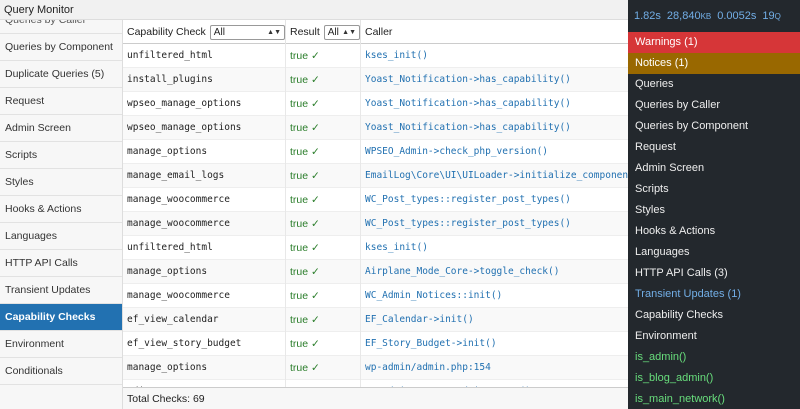 The width and height of the screenshot is (800, 409). I want to click on capability-cell: edit_posts, so click(204, 383).